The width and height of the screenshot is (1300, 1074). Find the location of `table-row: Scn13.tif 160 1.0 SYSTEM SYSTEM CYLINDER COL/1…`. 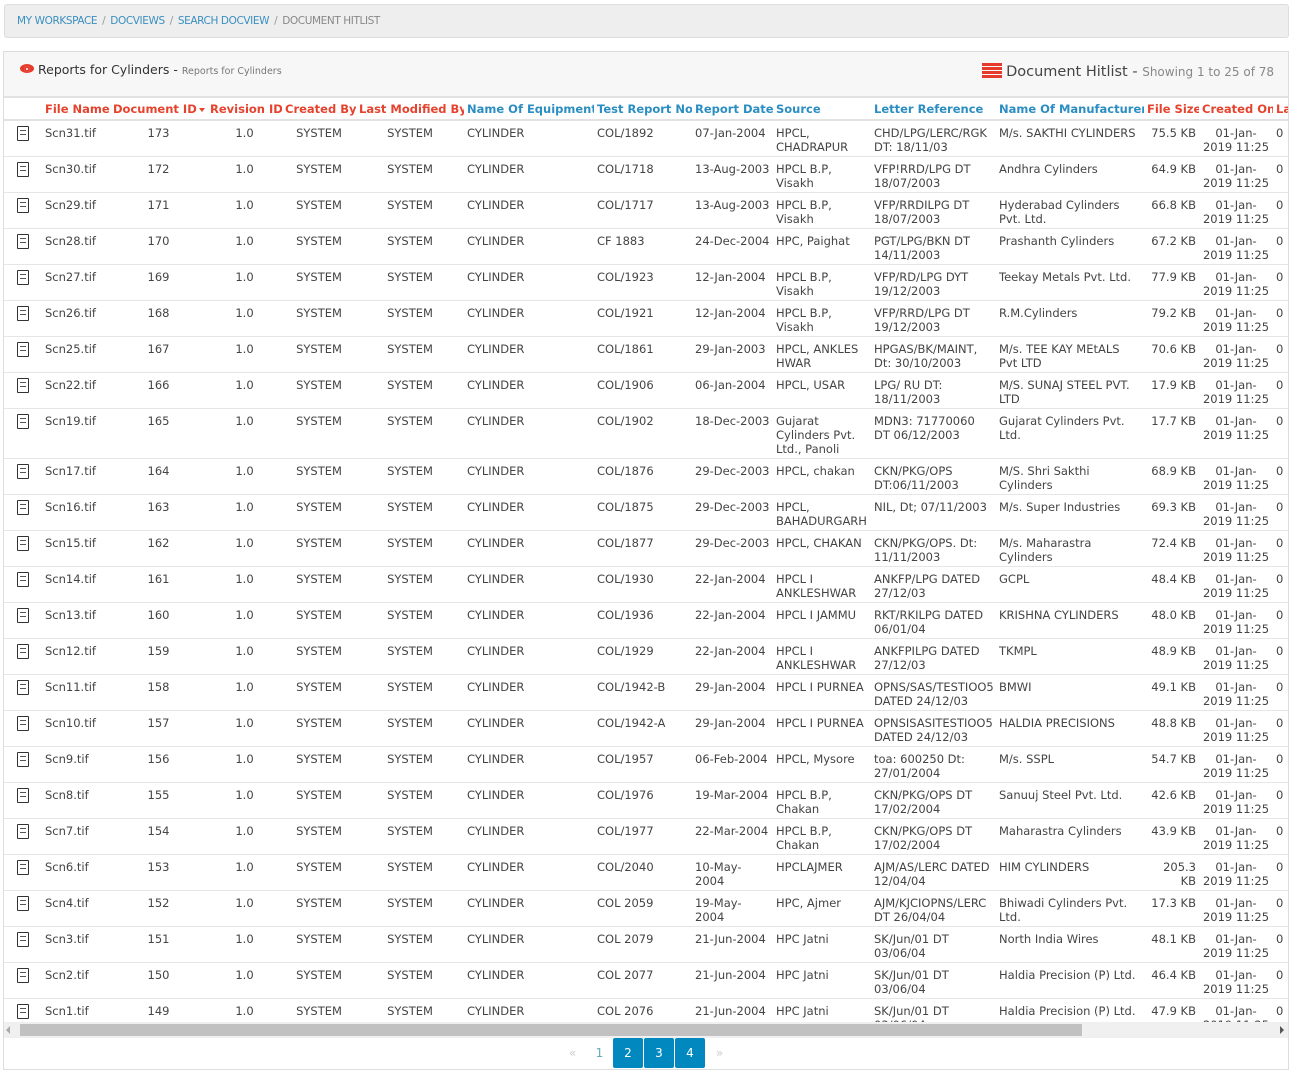

table-row: Scn13.tif 160 1.0 SYSTEM SYSTEM CYLINDER COL/1… is located at coordinates (646, 620).